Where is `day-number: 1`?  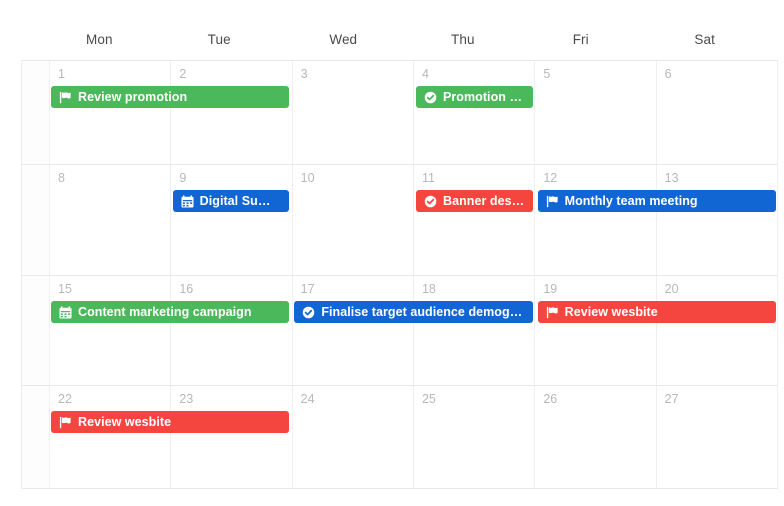
day-number: 1 is located at coordinates (61, 74).